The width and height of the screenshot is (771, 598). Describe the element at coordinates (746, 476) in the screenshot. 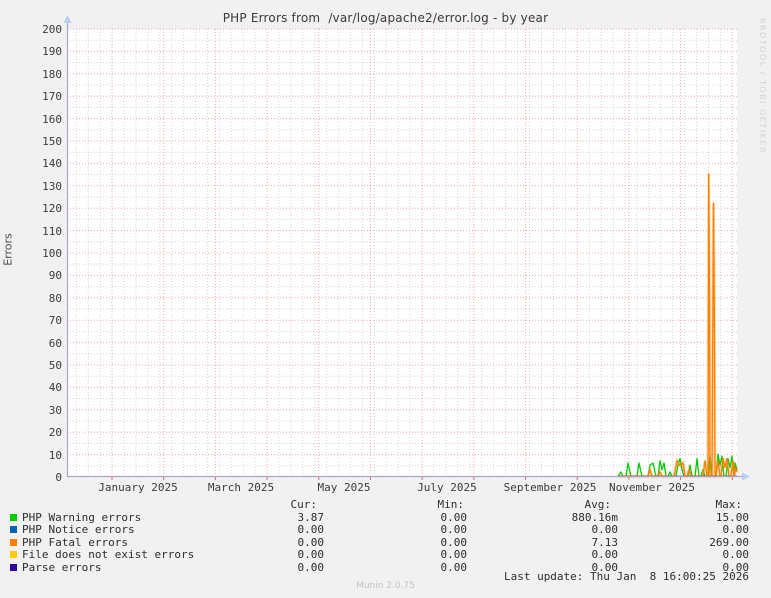

I see `x-axis-arrow-icon` at that location.